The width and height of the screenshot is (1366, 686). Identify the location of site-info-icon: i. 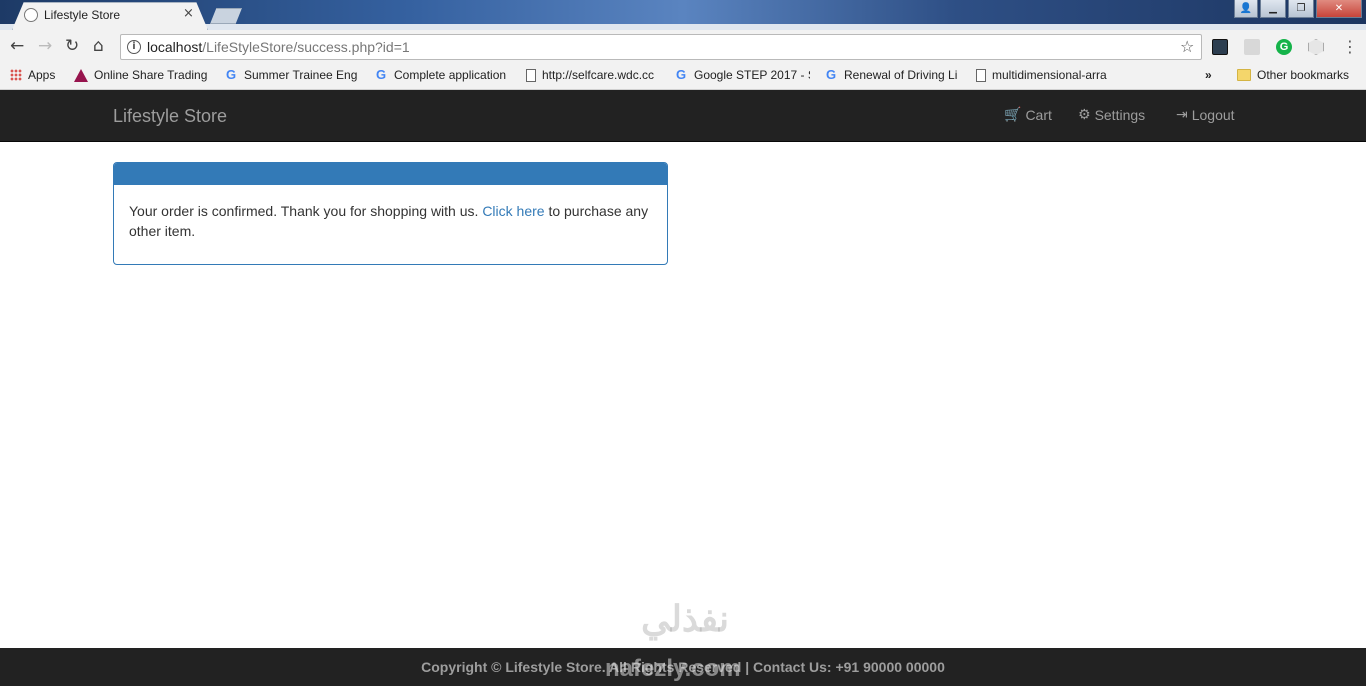
(134, 47).